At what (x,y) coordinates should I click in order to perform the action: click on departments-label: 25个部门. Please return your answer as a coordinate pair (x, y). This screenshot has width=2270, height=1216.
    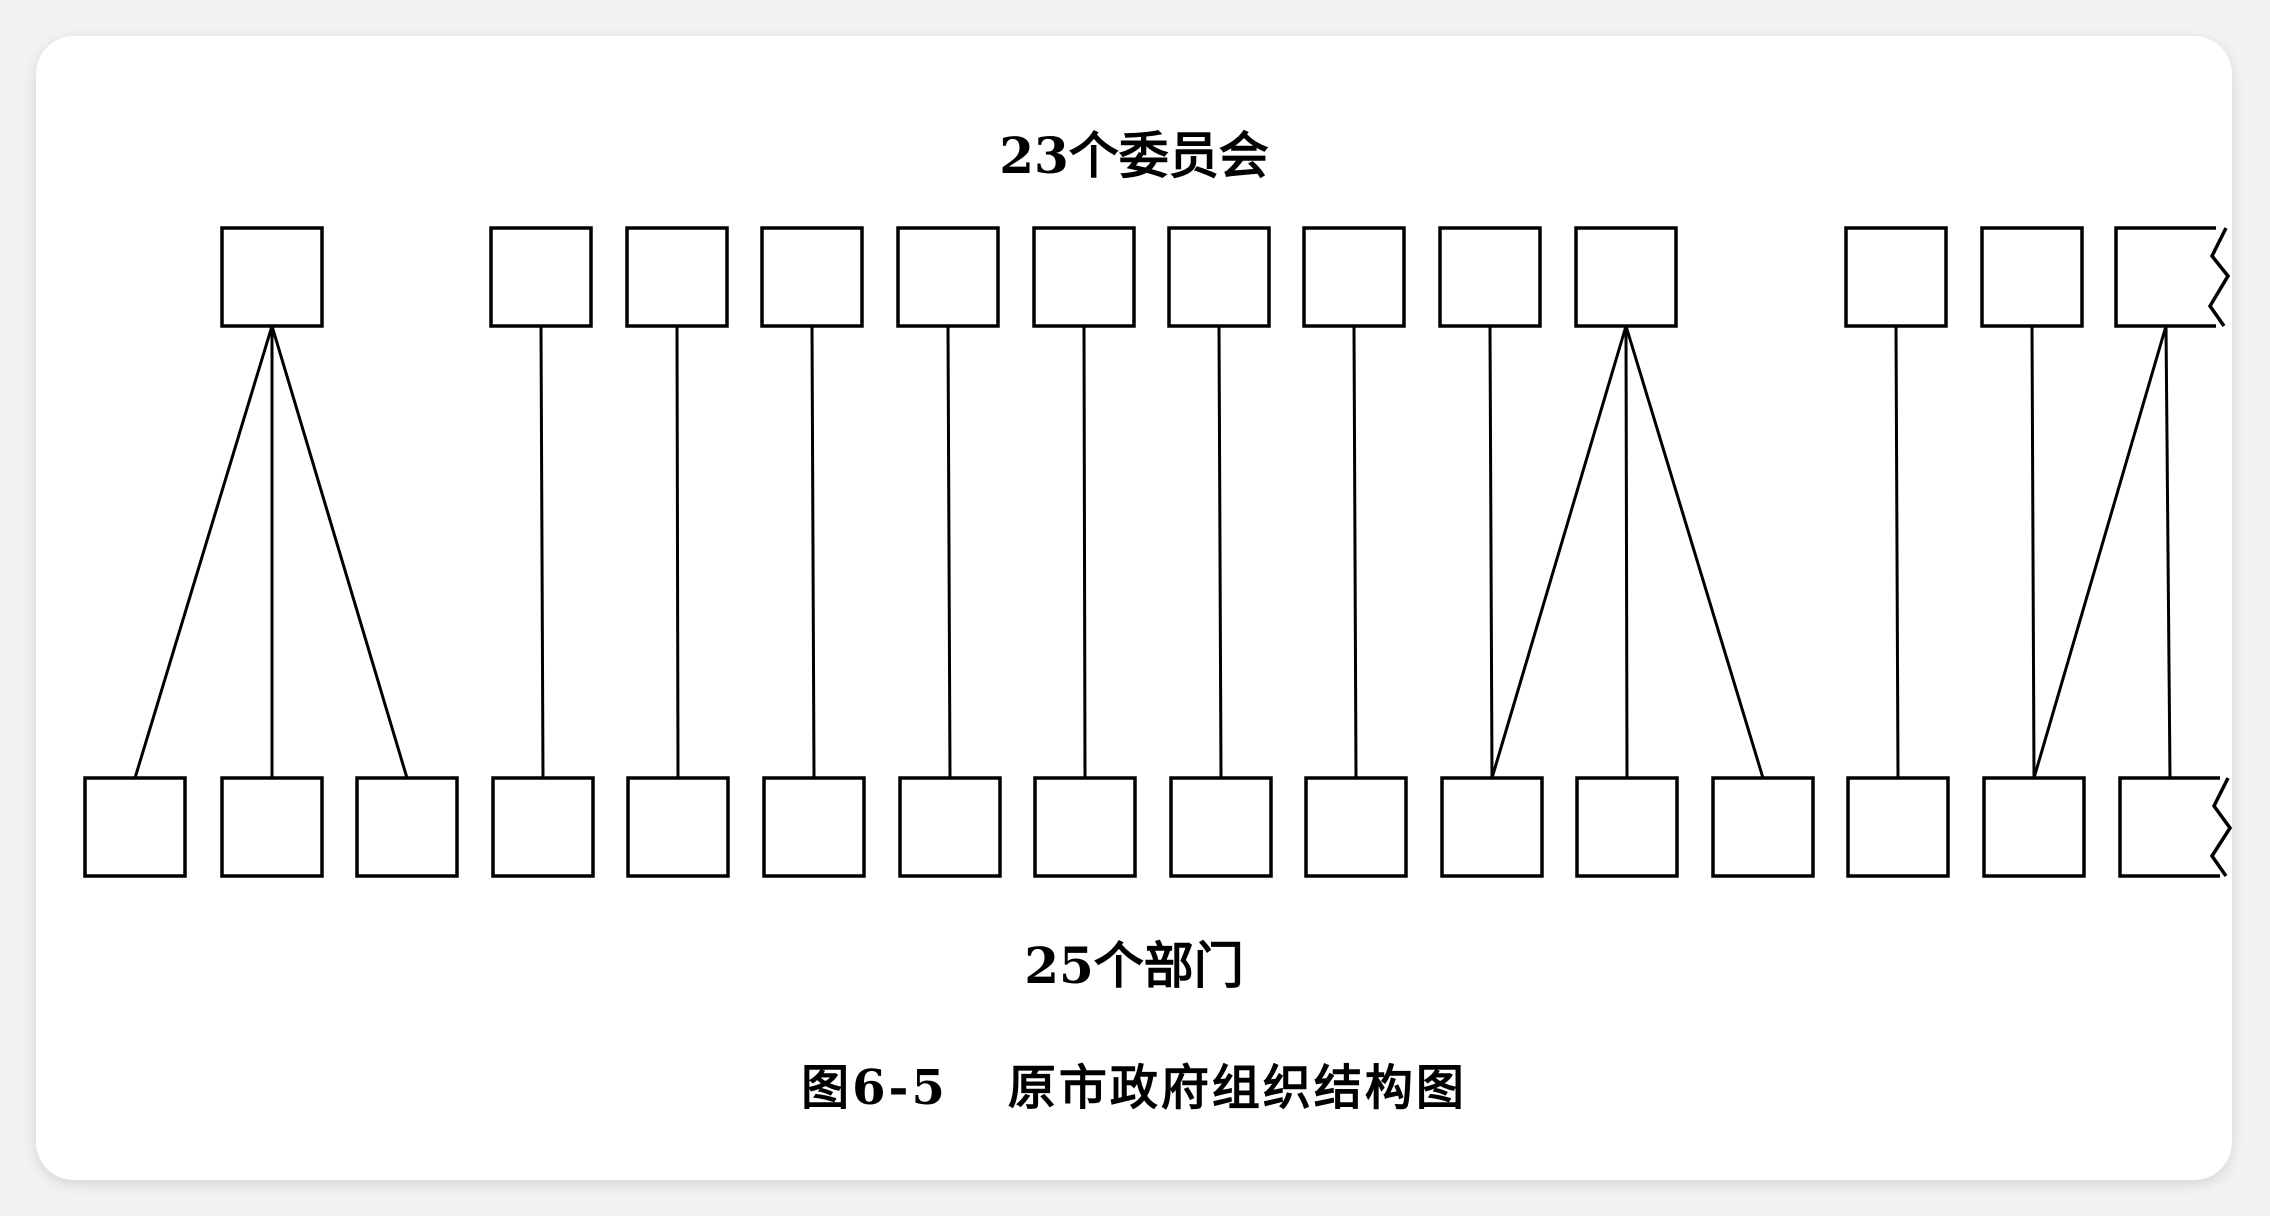
    Looking at the image, I should click on (1134, 965).